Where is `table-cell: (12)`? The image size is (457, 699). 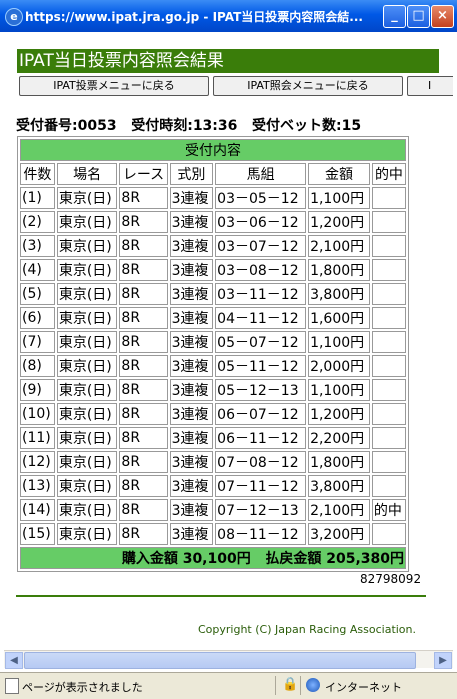
table-cell: (12) is located at coordinates (37, 462).